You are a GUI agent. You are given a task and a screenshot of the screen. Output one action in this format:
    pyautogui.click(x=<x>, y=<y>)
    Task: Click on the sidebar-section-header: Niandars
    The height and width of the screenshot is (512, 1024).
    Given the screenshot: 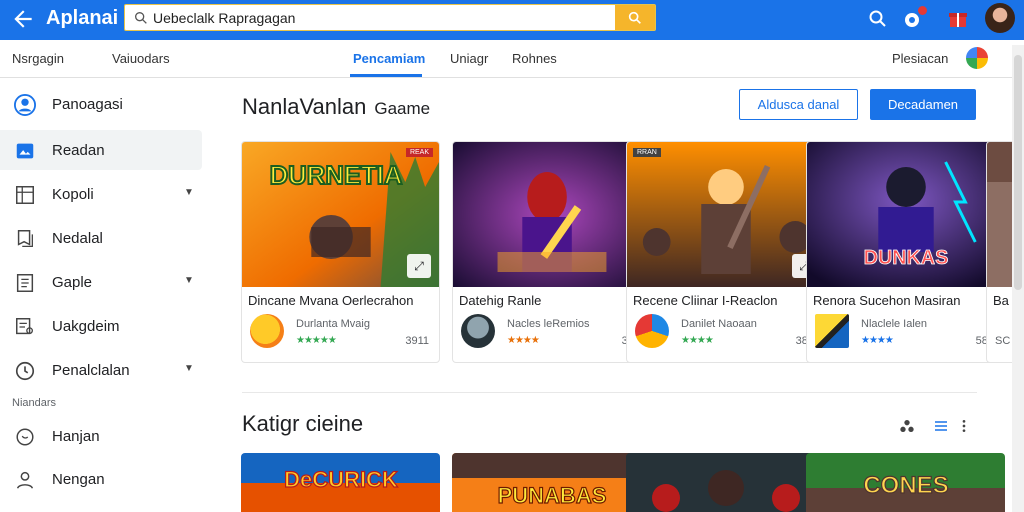 What is the action you would take?
    pyautogui.click(x=34, y=403)
    